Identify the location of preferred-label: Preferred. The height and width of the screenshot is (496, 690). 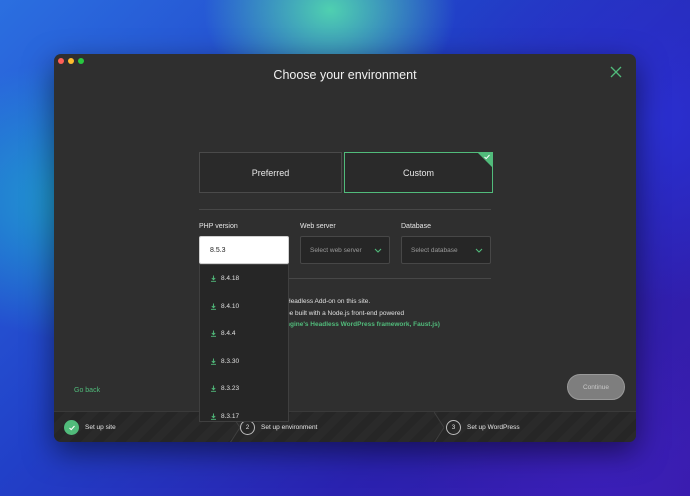
(270, 172).